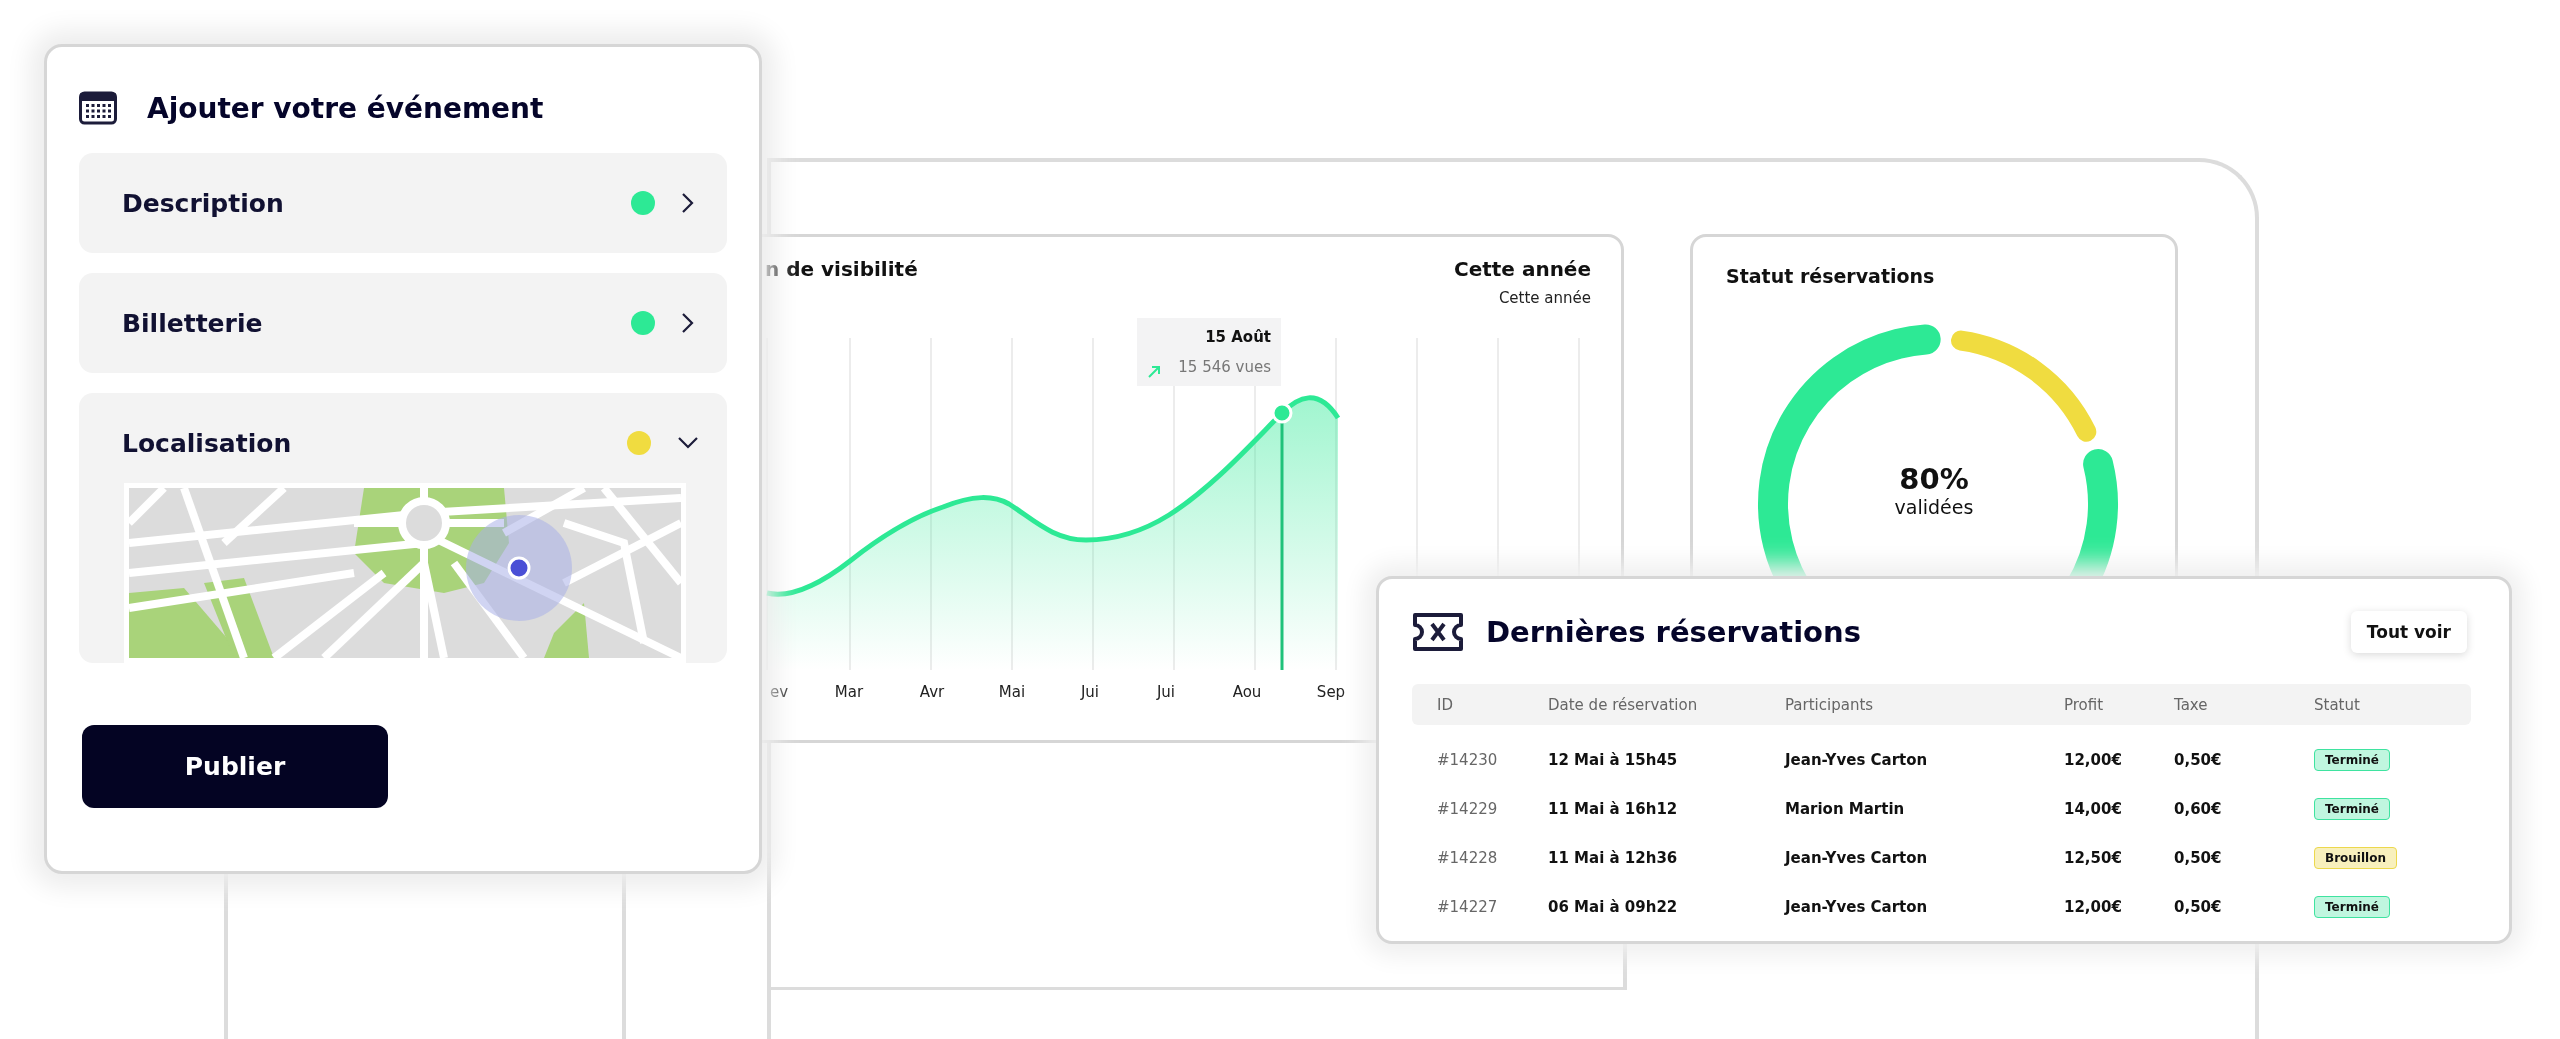 This screenshot has width=2560, height=1039. Describe the element at coordinates (1613, 857) in the screenshot. I see `table-cell-text: 11 Mai à 12h36` at that location.